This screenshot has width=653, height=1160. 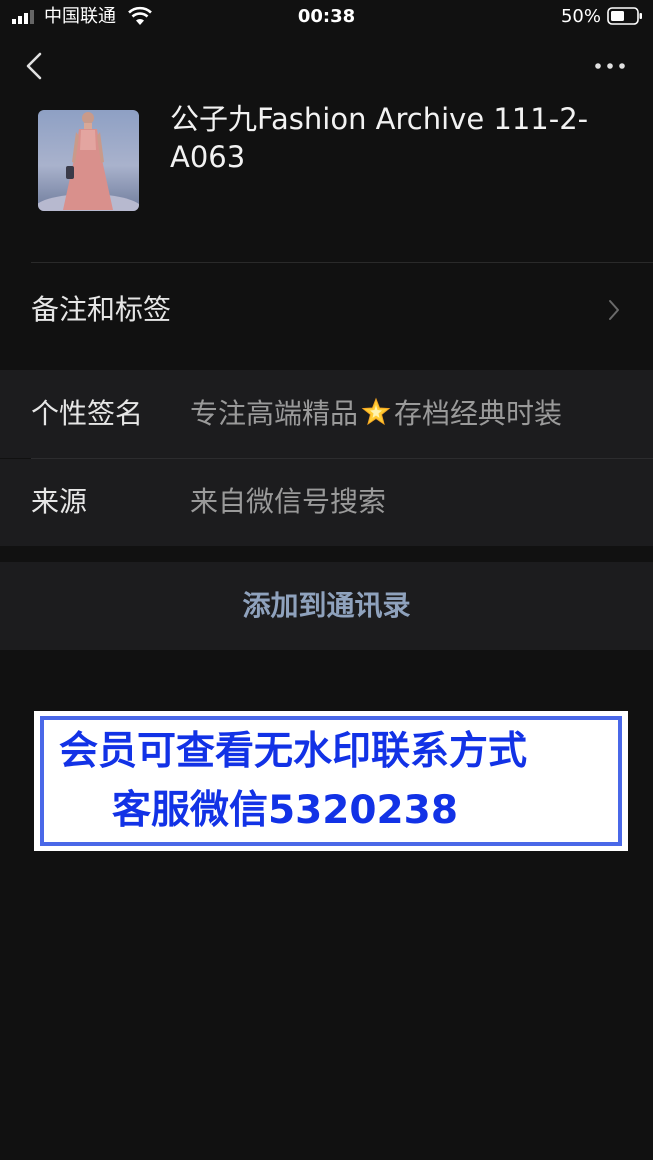 What do you see at coordinates (610, 66) in the screenshot?
I see `more-options-button` at bounding box center [610, 66].